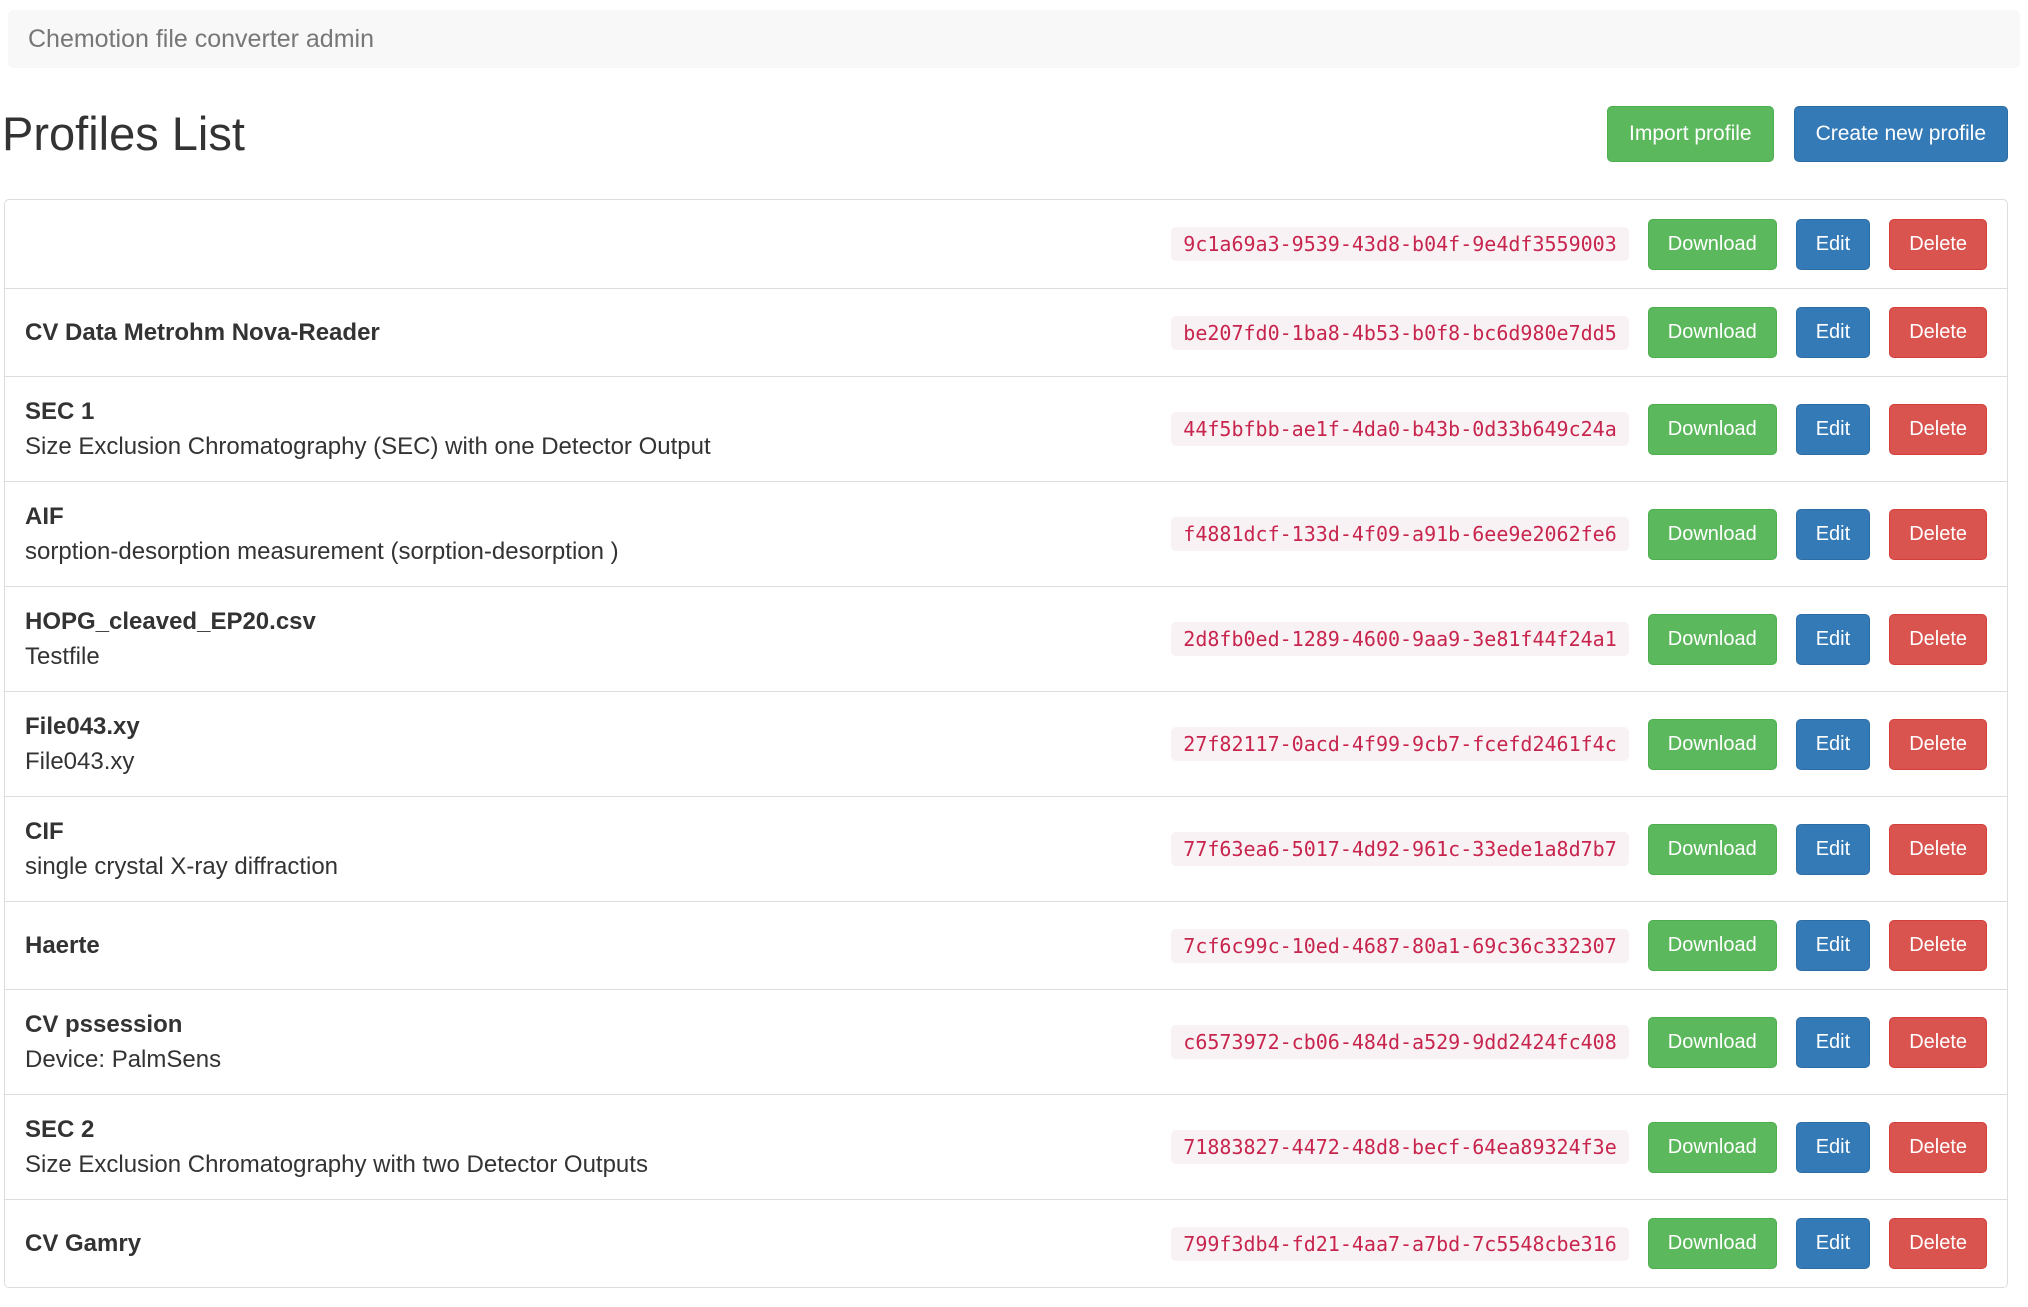  I want to click on profile-uuid: c6573972-cb06-484d-a529-9dd2424fc408, so click(1400, 1042).